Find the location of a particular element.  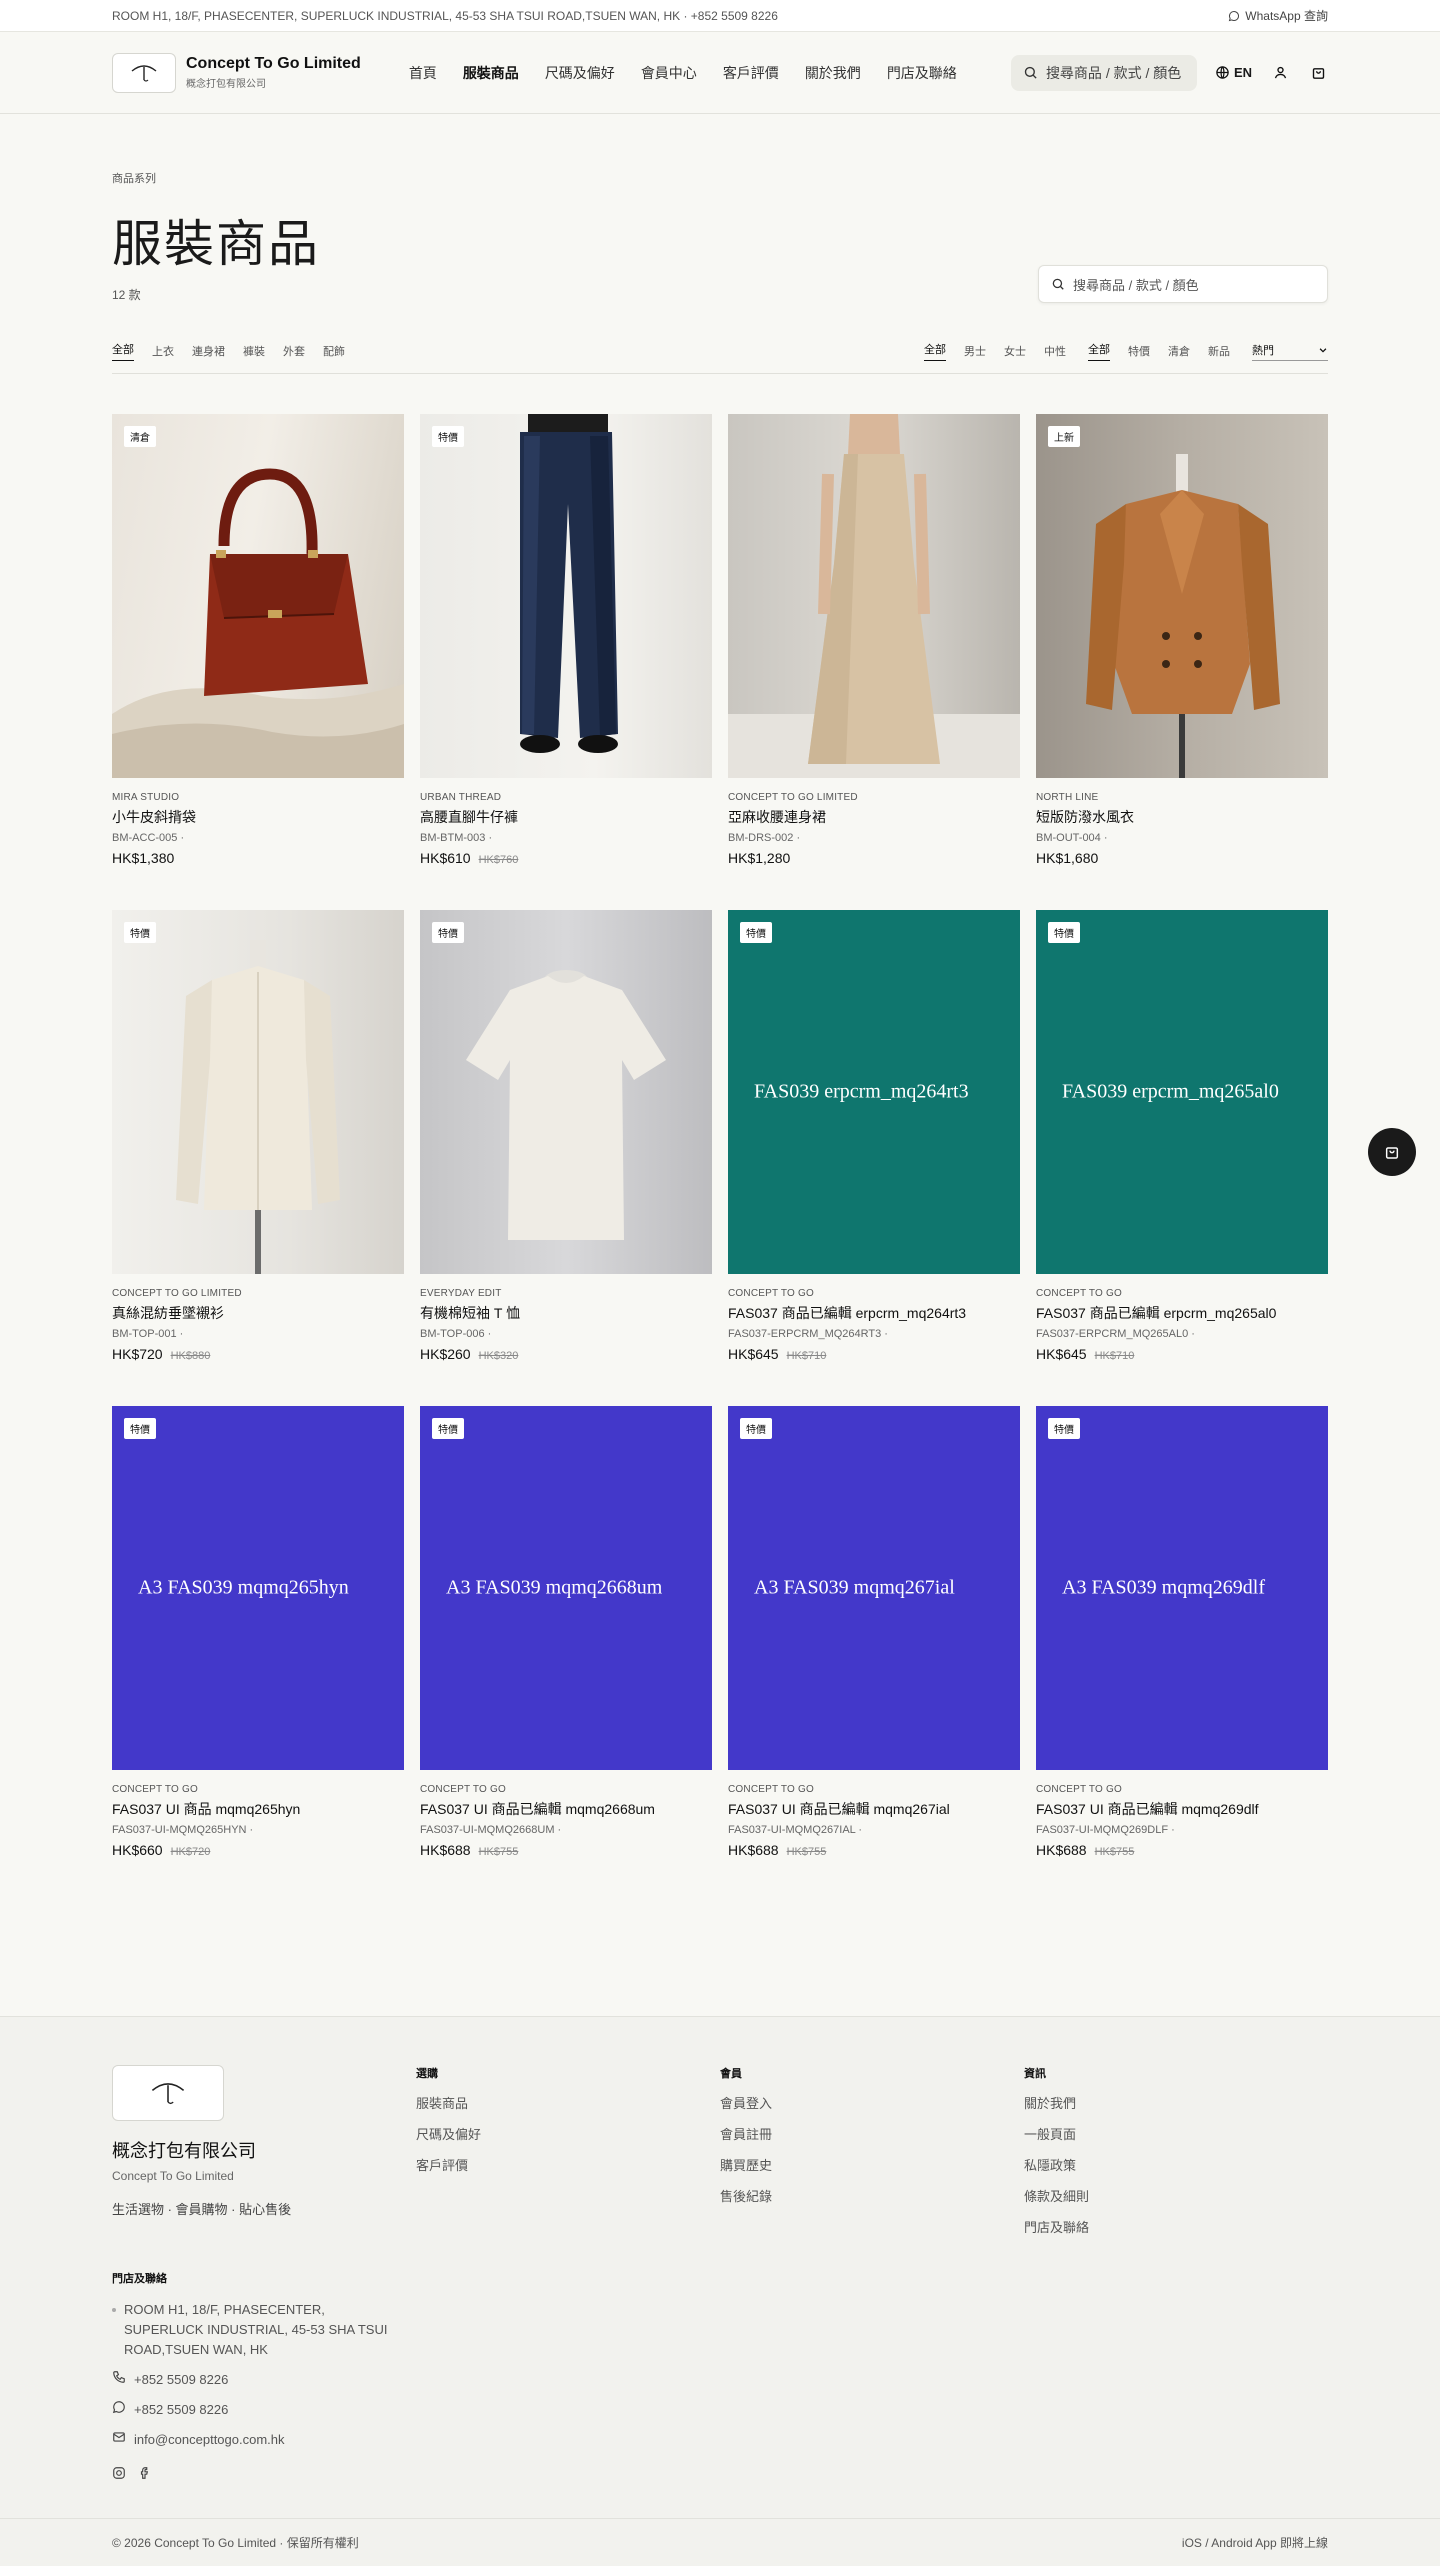

footer-link-order-history: 購買歷史 is located at coordinates (872, 2164).